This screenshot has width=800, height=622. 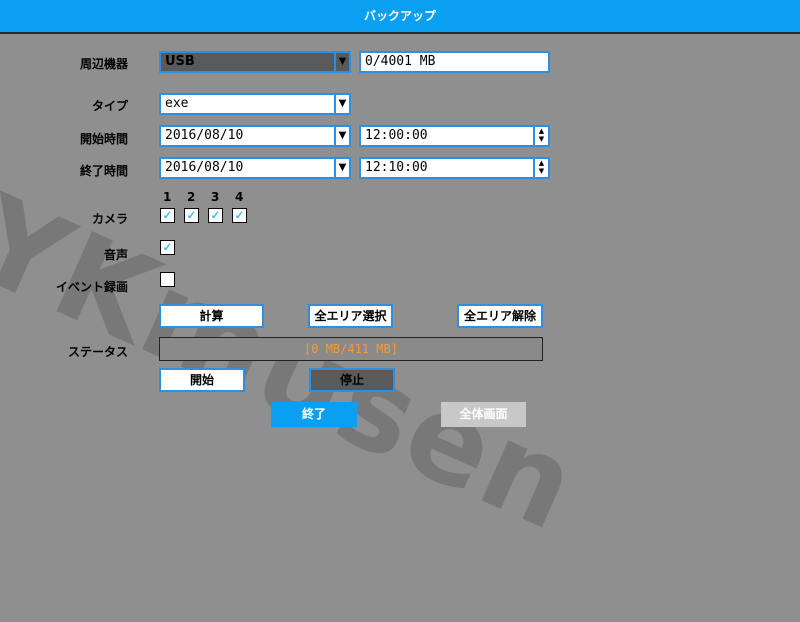 I want to click on end-time-spinner: ▲ ▼, so click(x=541, y=168).